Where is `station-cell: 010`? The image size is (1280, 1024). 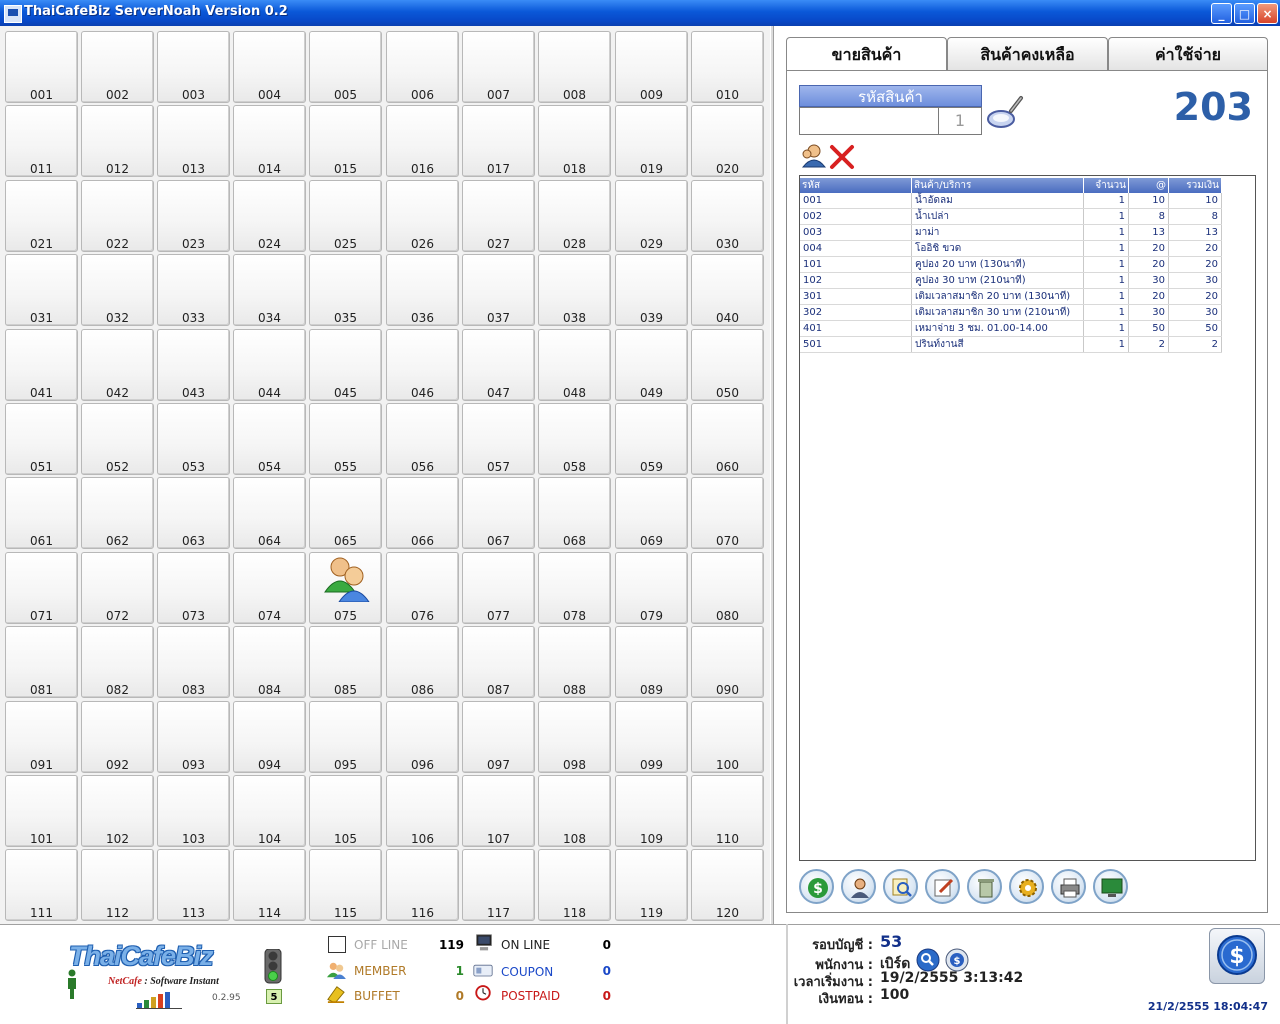 station-cell: 010 is located at coordinates (727, 67).